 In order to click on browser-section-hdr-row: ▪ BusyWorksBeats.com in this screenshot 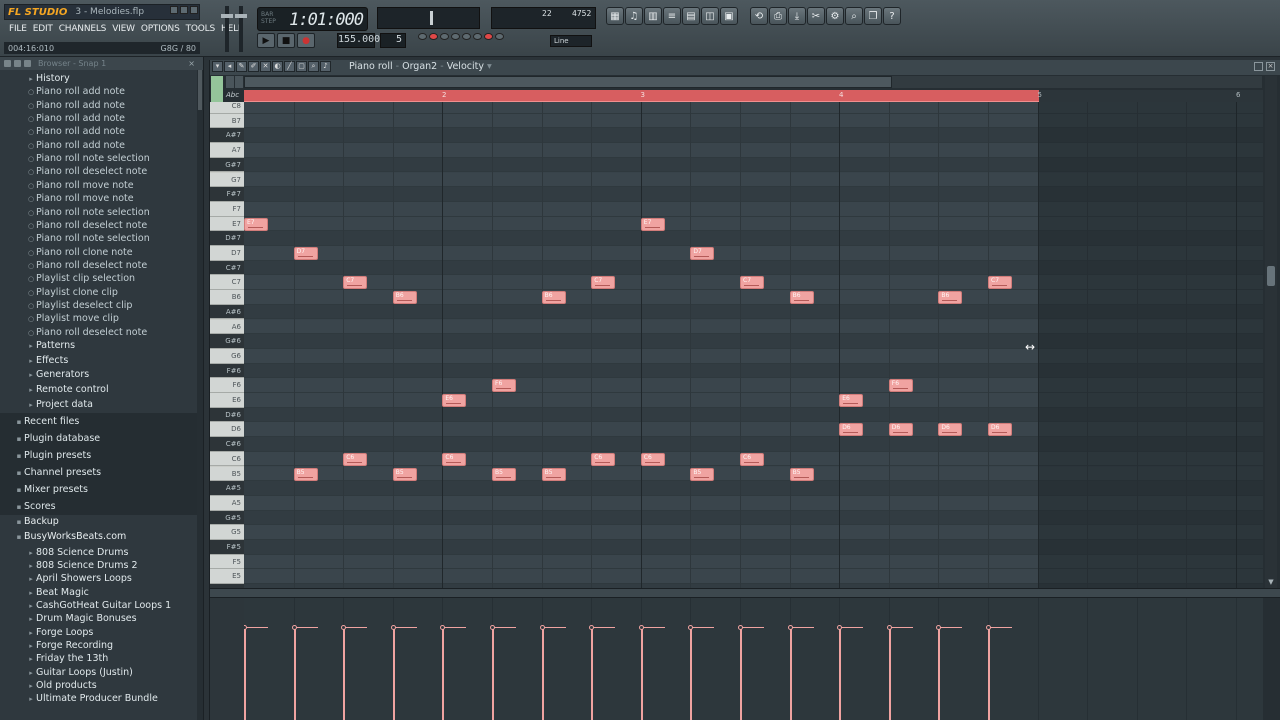, I will do `click(99, 536)`.